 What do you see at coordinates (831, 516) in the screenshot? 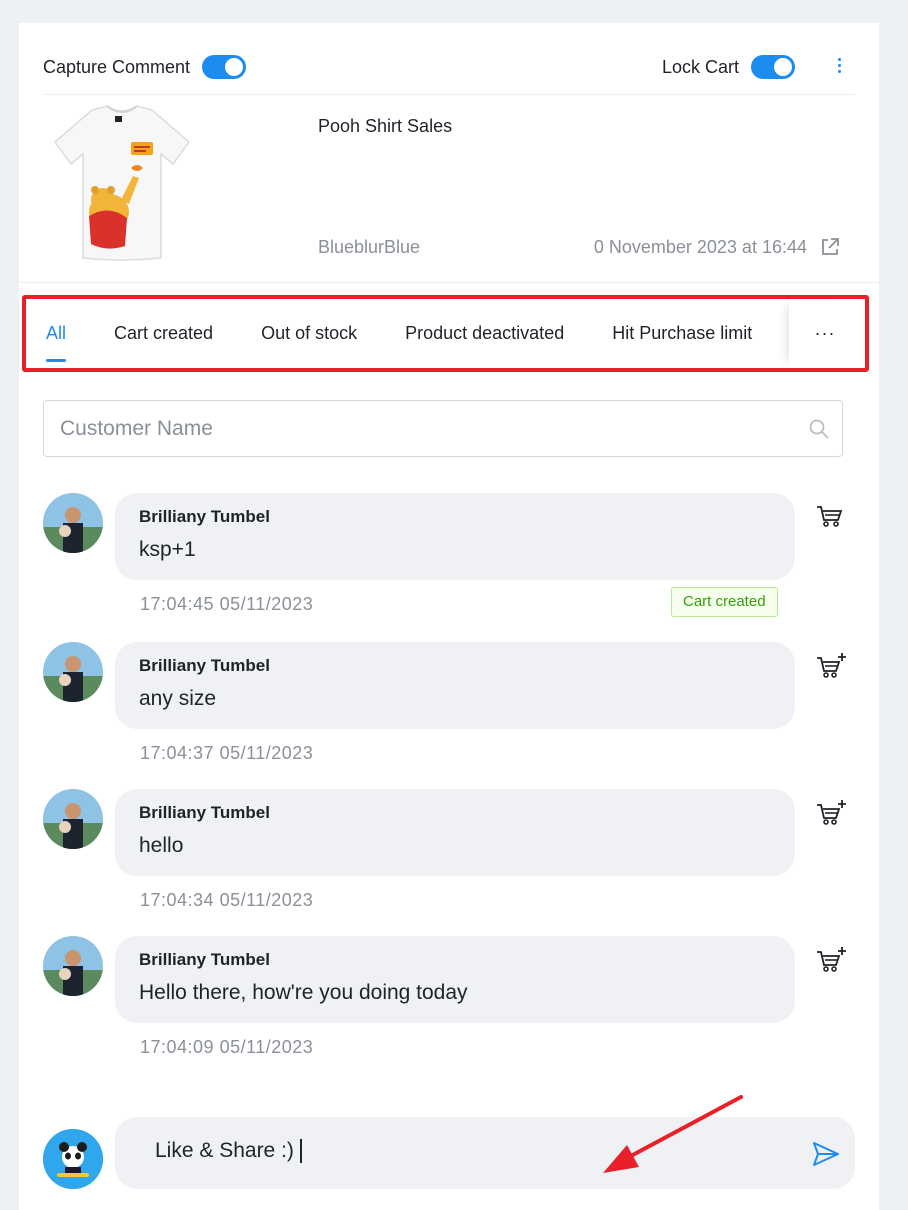
I see `cart-icon` at bounding box center [831, 516].